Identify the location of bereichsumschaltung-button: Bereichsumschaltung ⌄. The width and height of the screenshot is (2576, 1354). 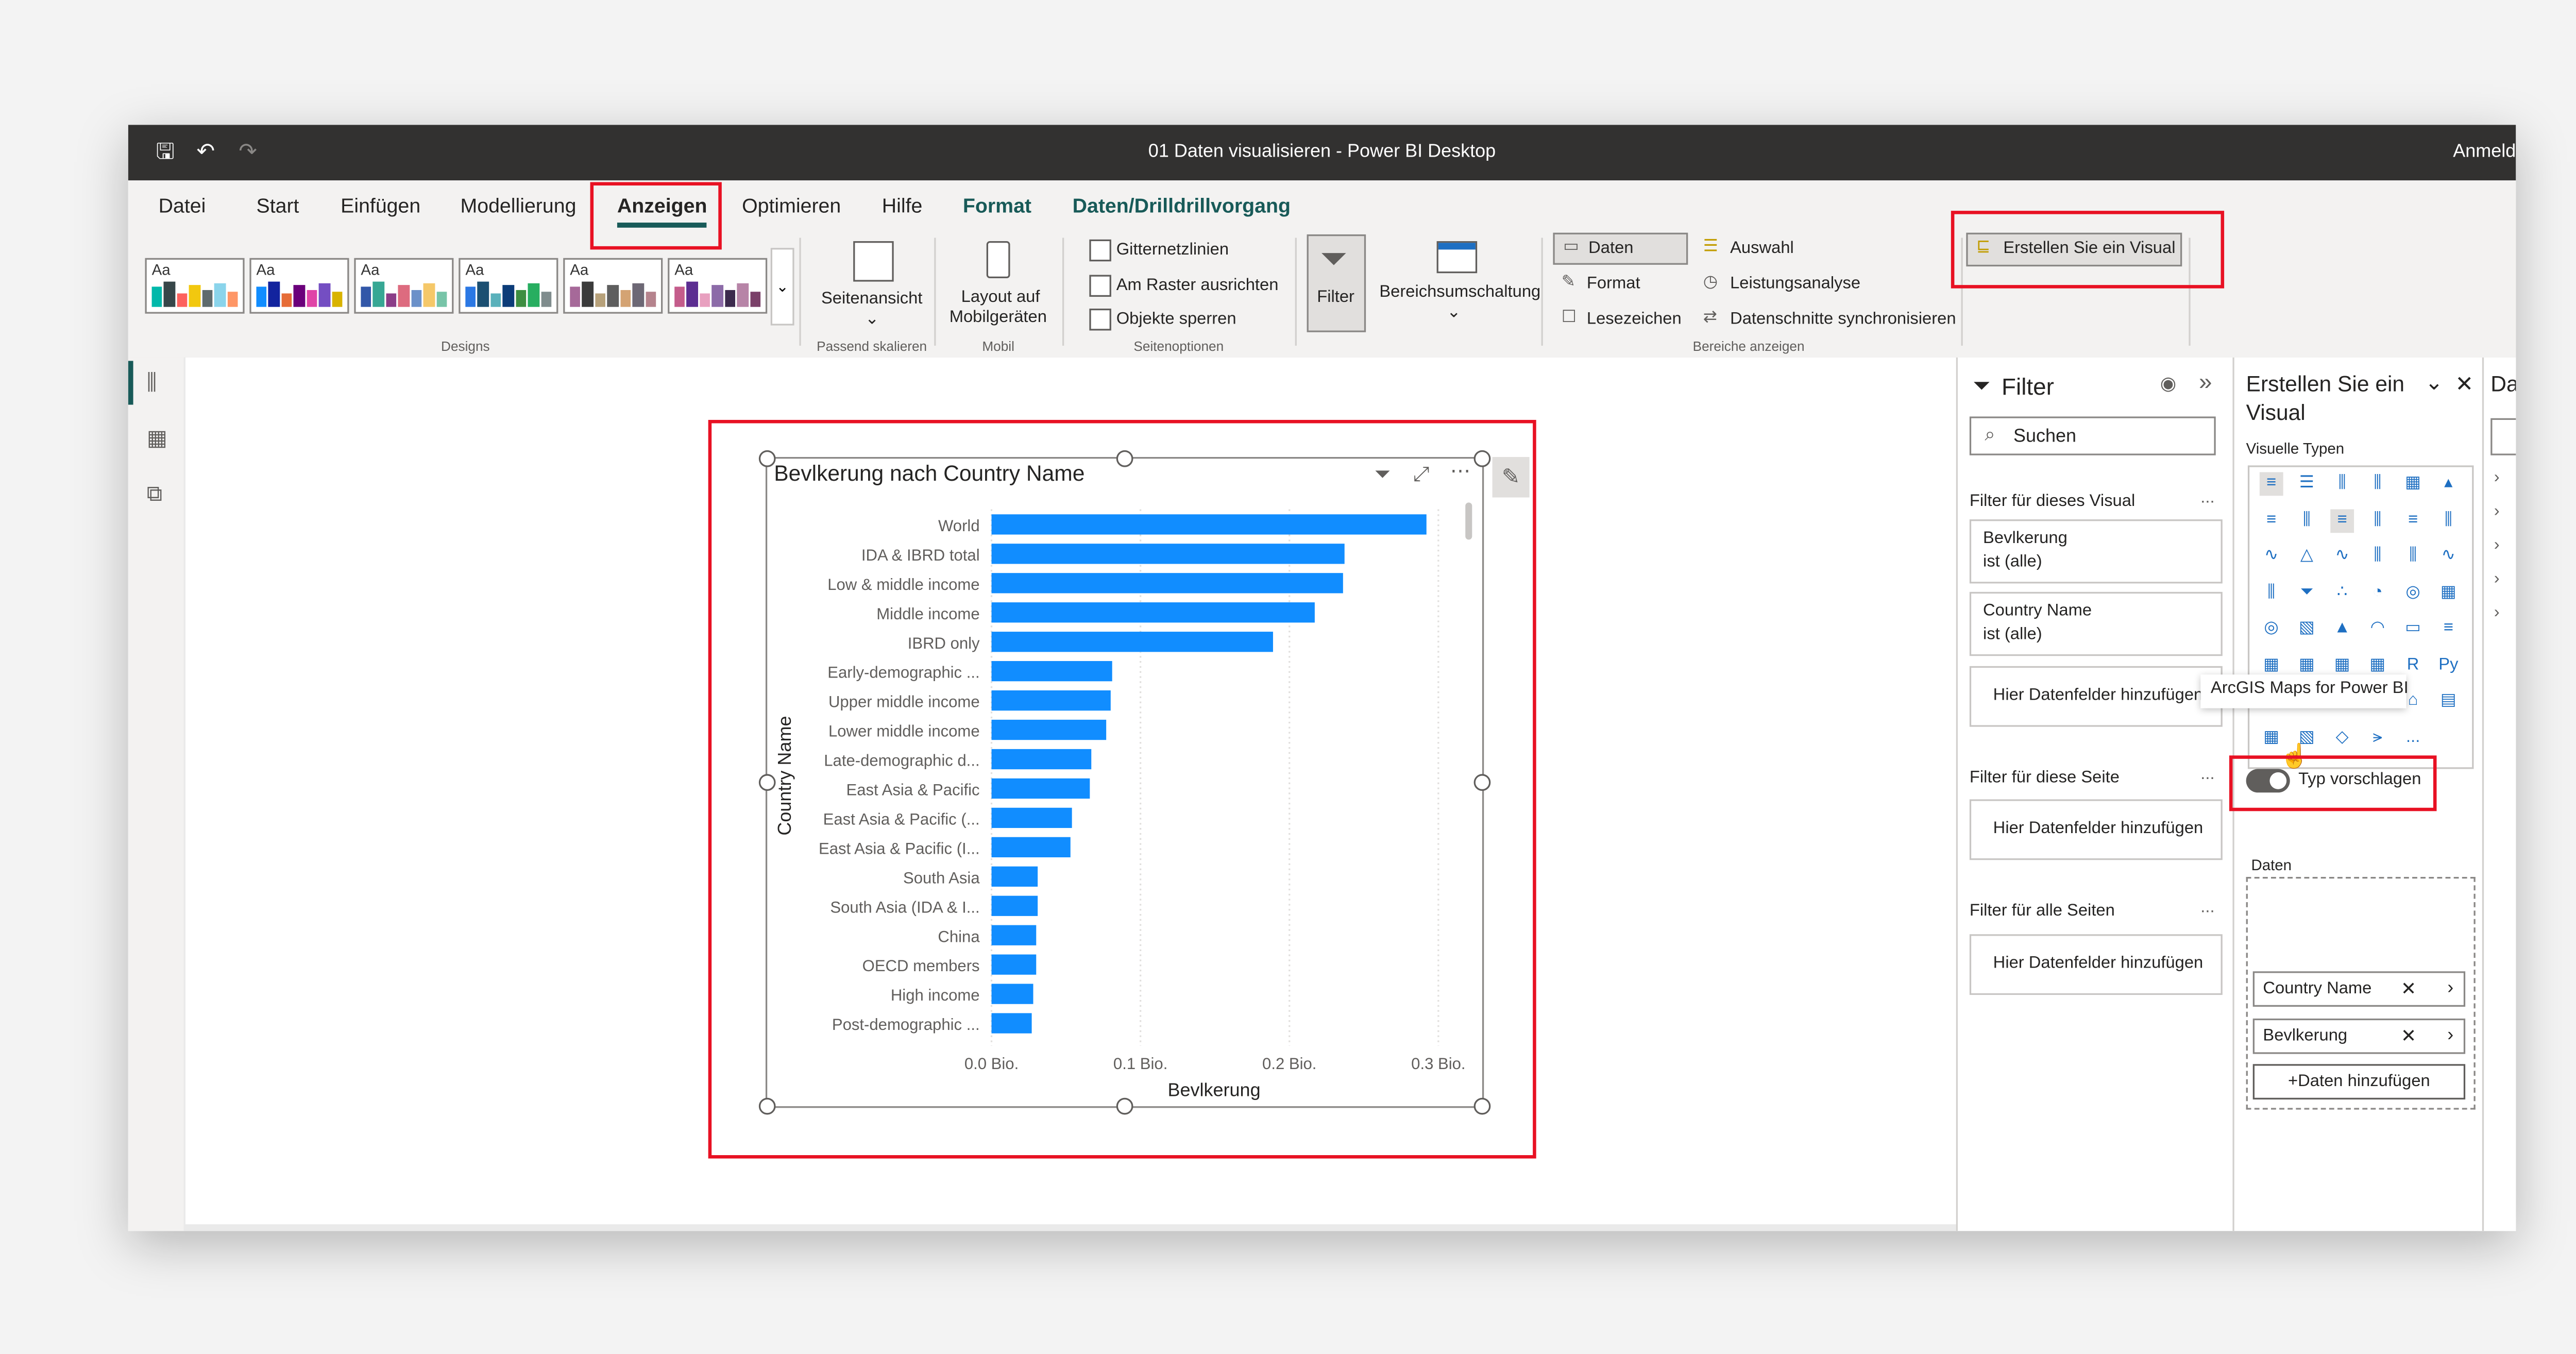
(1456, 286).